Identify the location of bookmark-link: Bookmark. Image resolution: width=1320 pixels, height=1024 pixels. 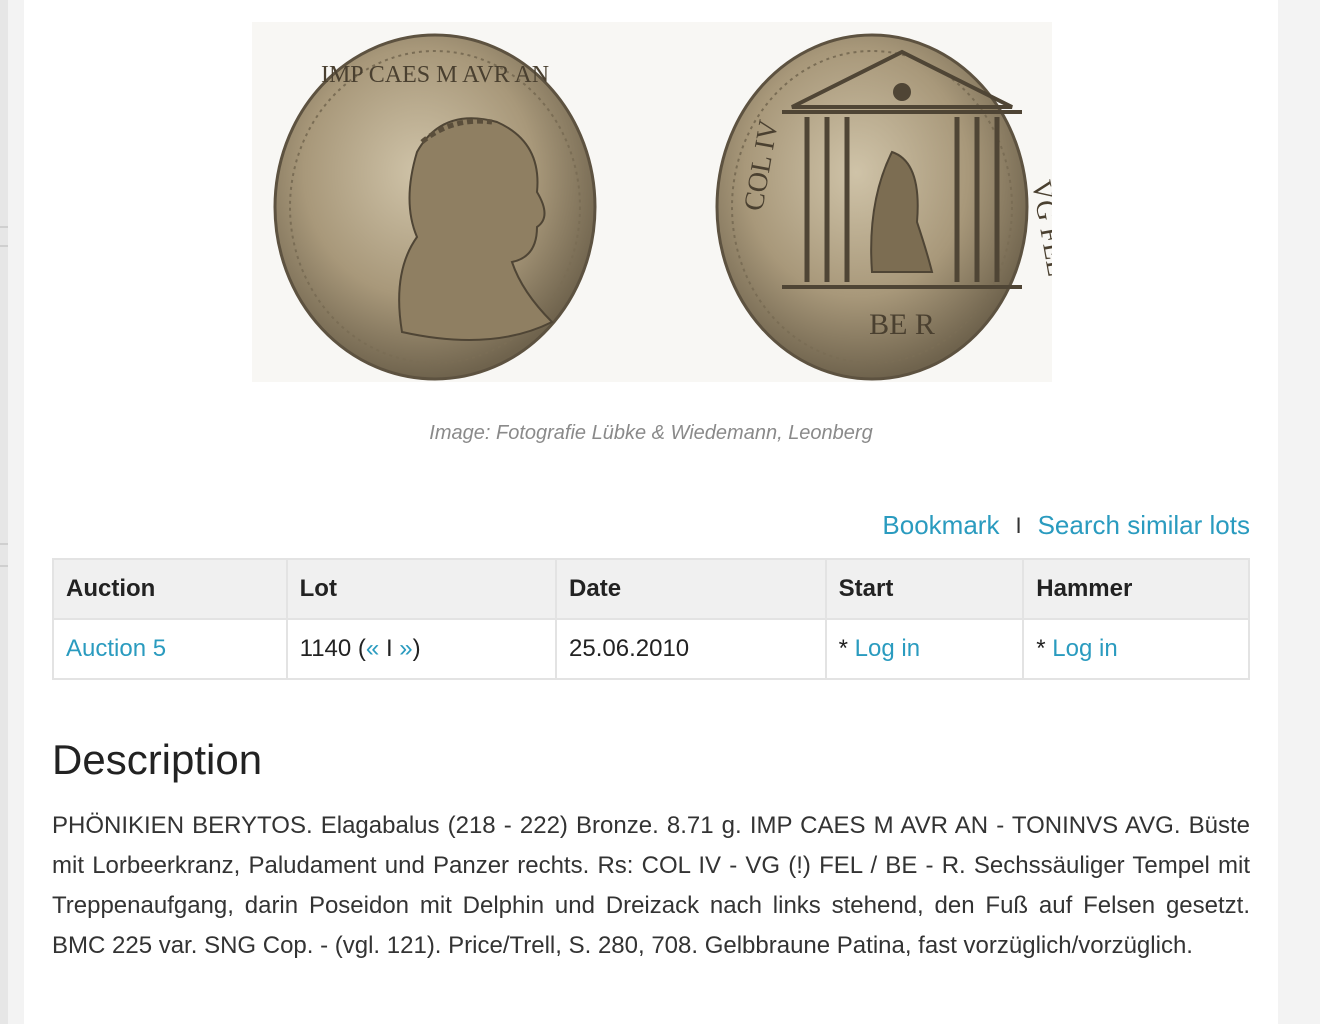
(940, 525).